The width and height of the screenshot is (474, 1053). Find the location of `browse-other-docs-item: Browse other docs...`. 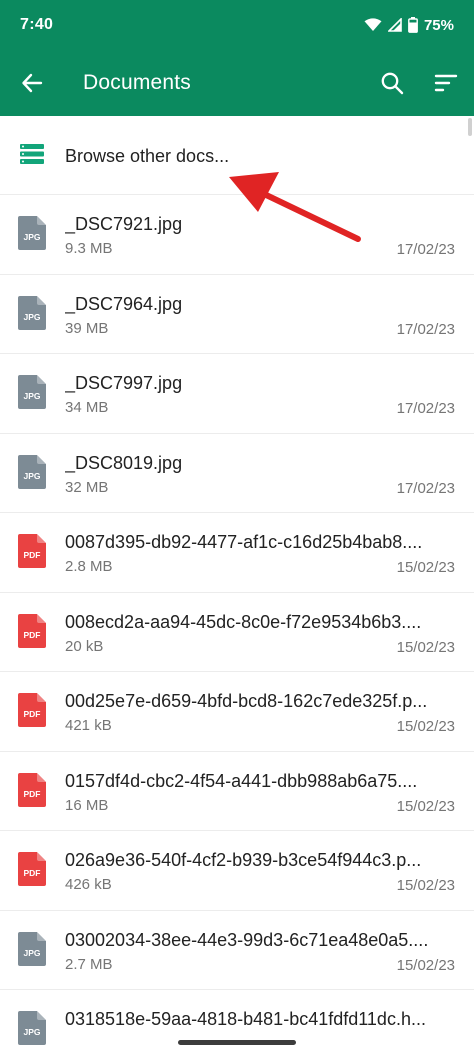

browse-other-docs-item: Browse other docs... is located at coordinates (237, 155).